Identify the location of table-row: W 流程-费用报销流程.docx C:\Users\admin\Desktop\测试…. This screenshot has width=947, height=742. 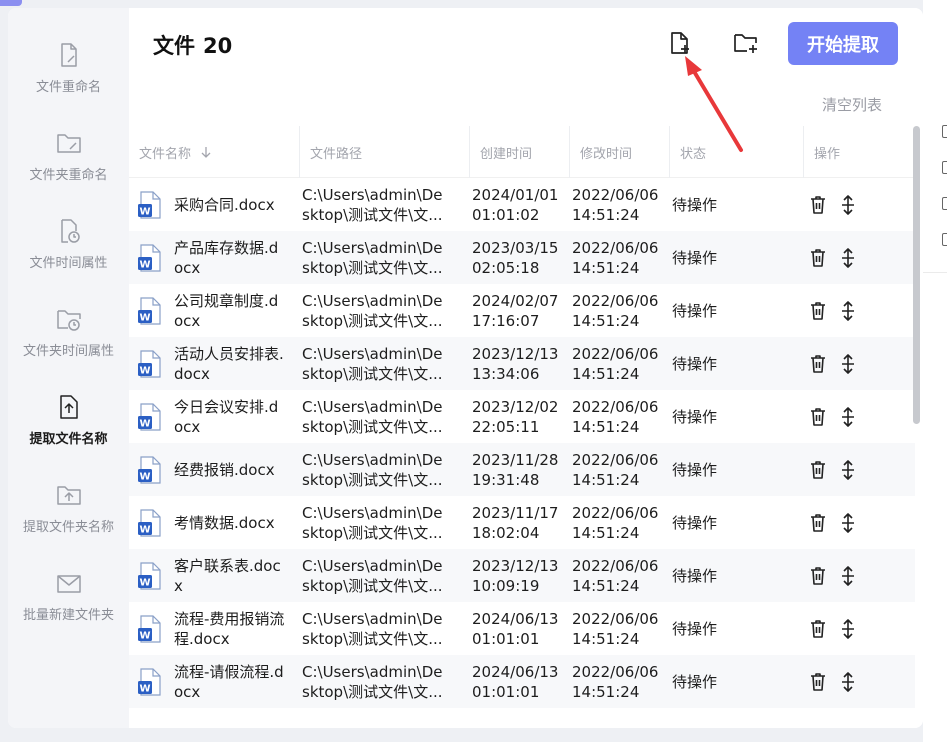
(522, 628).